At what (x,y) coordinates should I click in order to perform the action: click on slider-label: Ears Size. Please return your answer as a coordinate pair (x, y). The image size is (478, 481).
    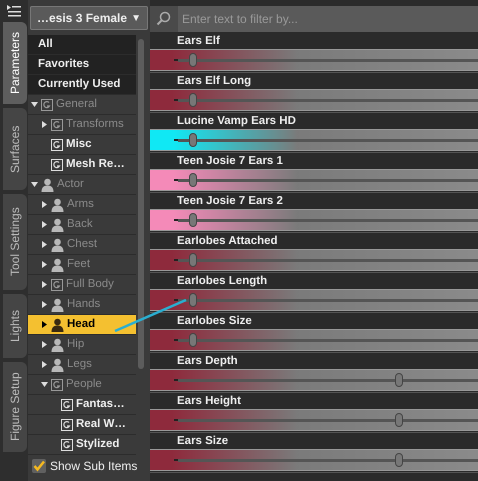
    Looking at the image, I should click on (202, 441).